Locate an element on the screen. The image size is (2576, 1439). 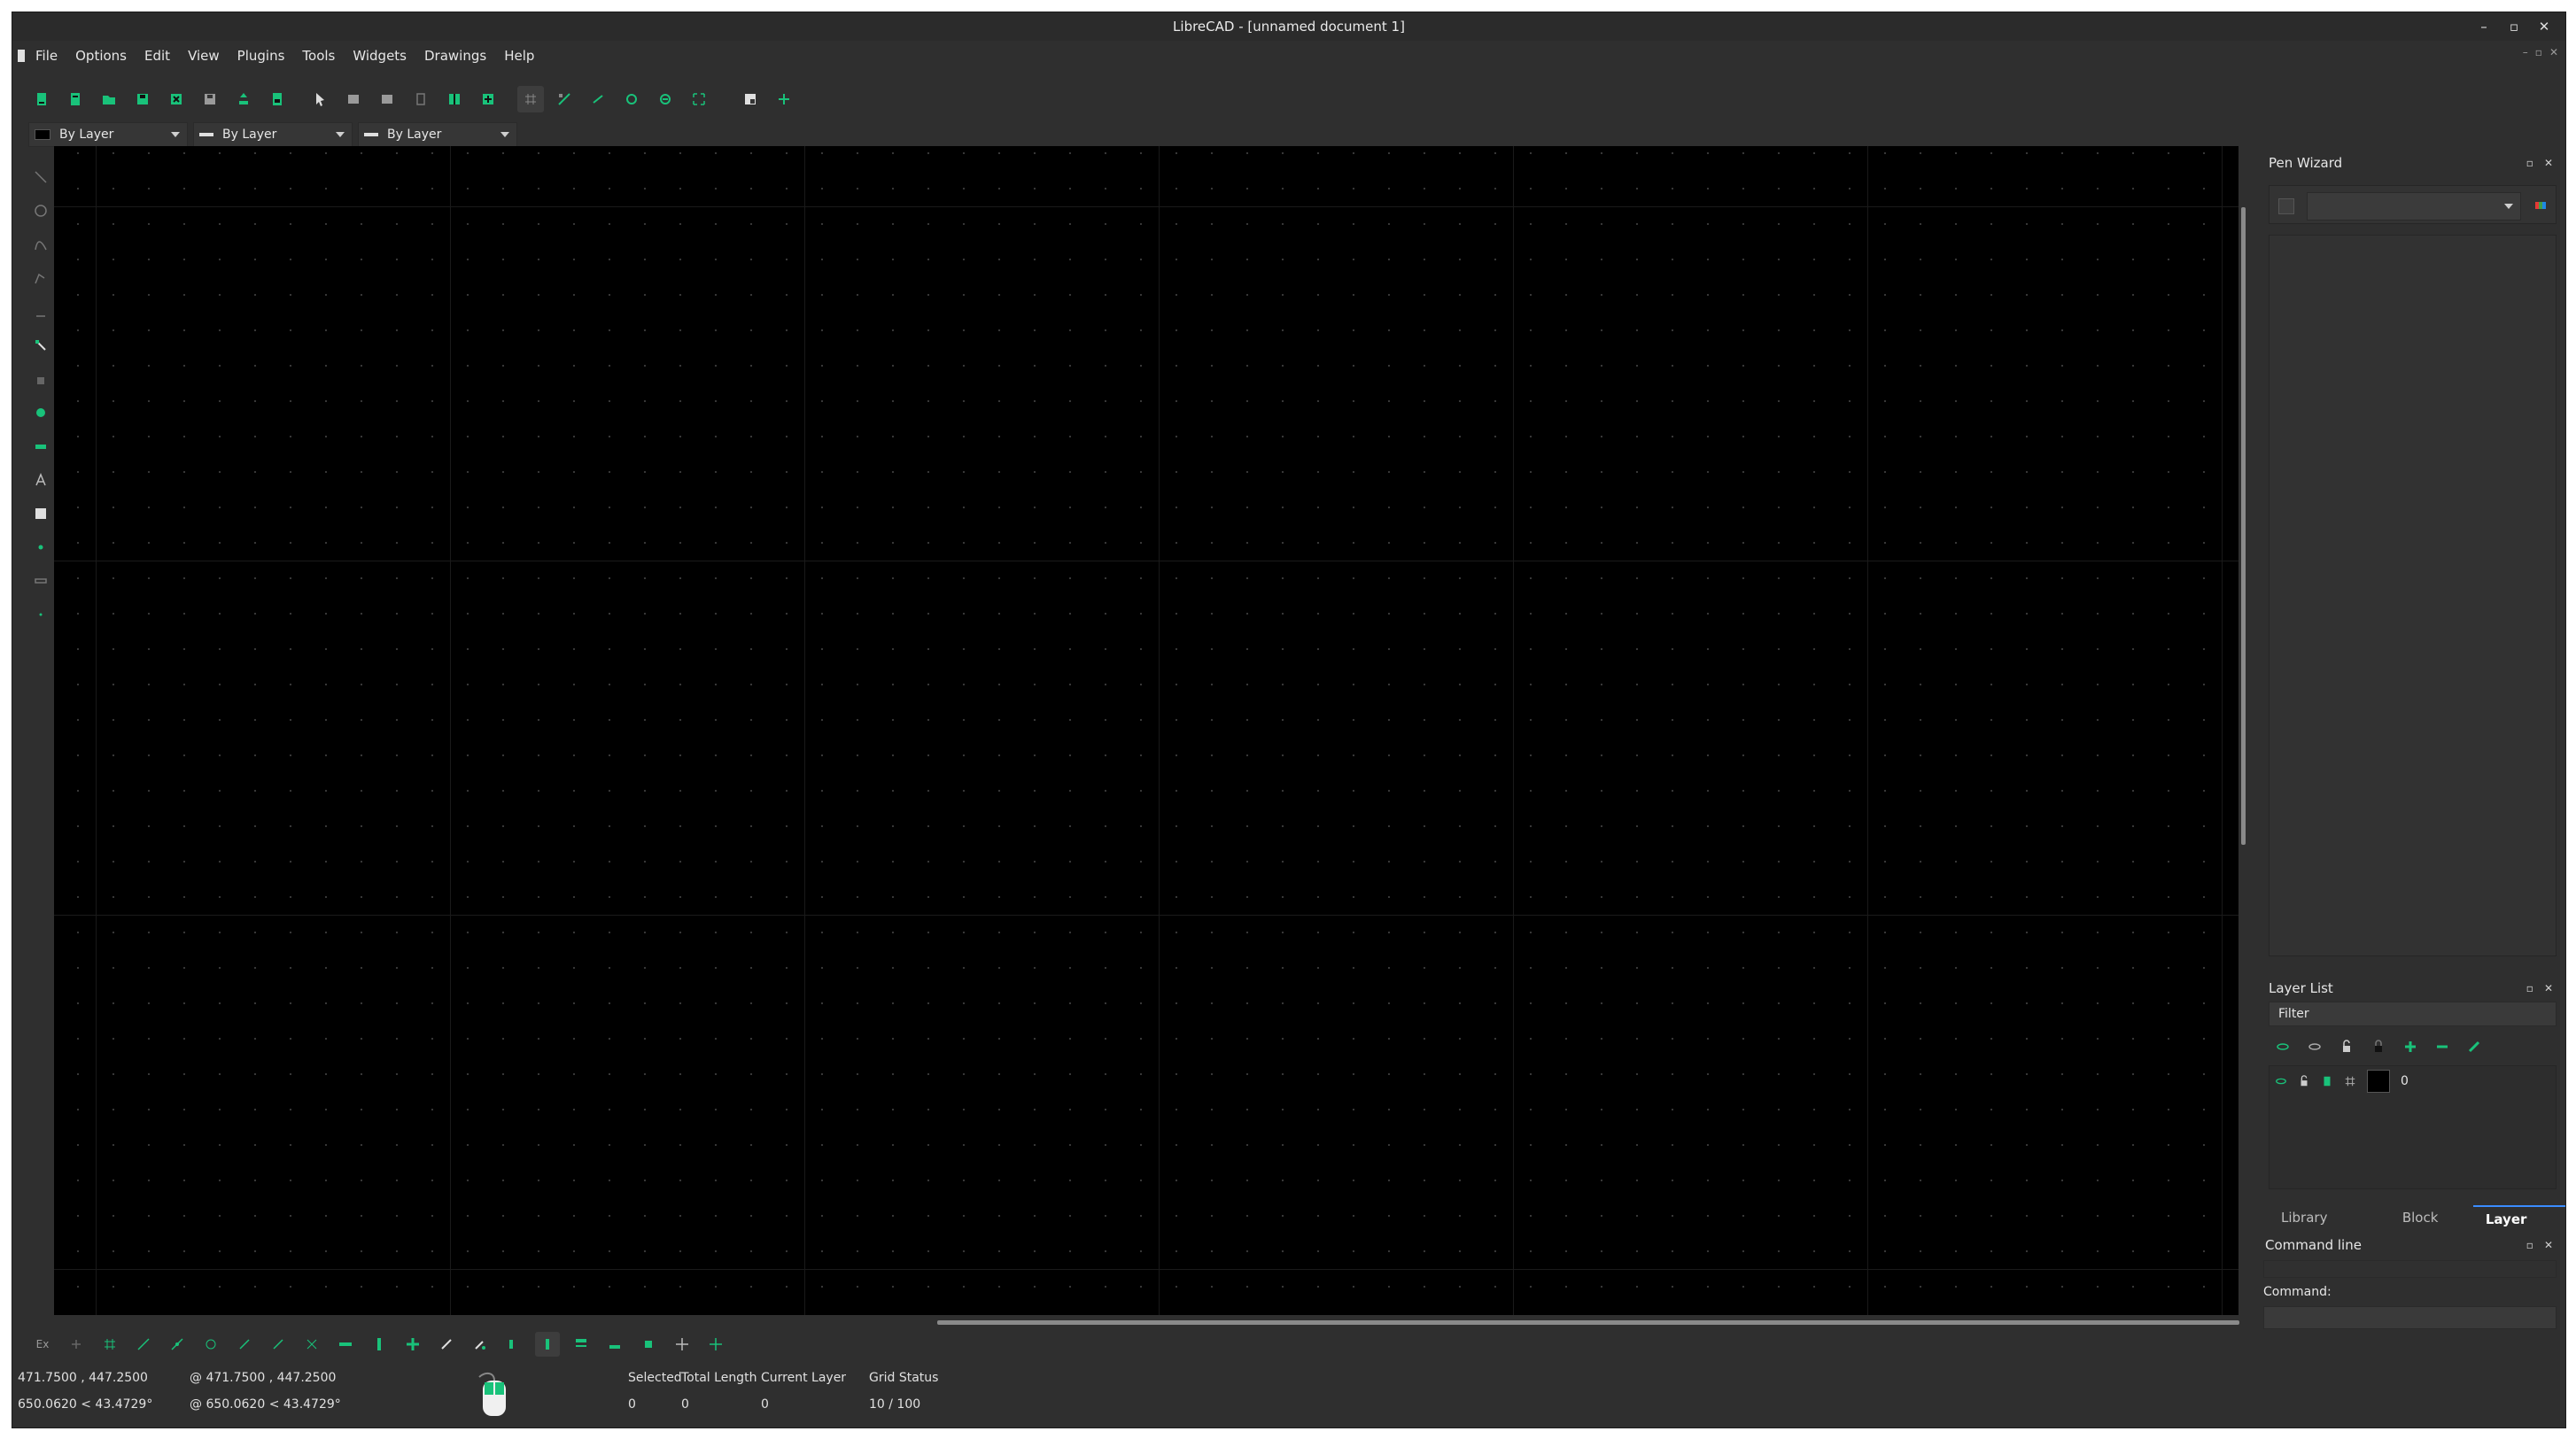
zoom-in-button is located at coordinates (631, 99).